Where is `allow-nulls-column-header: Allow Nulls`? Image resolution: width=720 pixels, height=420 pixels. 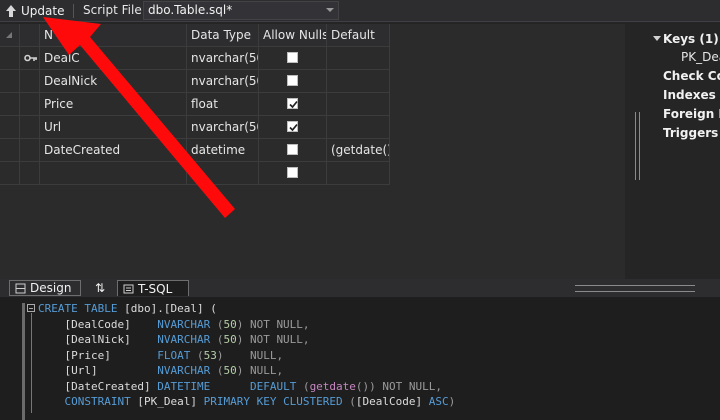 allow-nulls-column-header: Allow Nulls is located at coordinates (293, 35).